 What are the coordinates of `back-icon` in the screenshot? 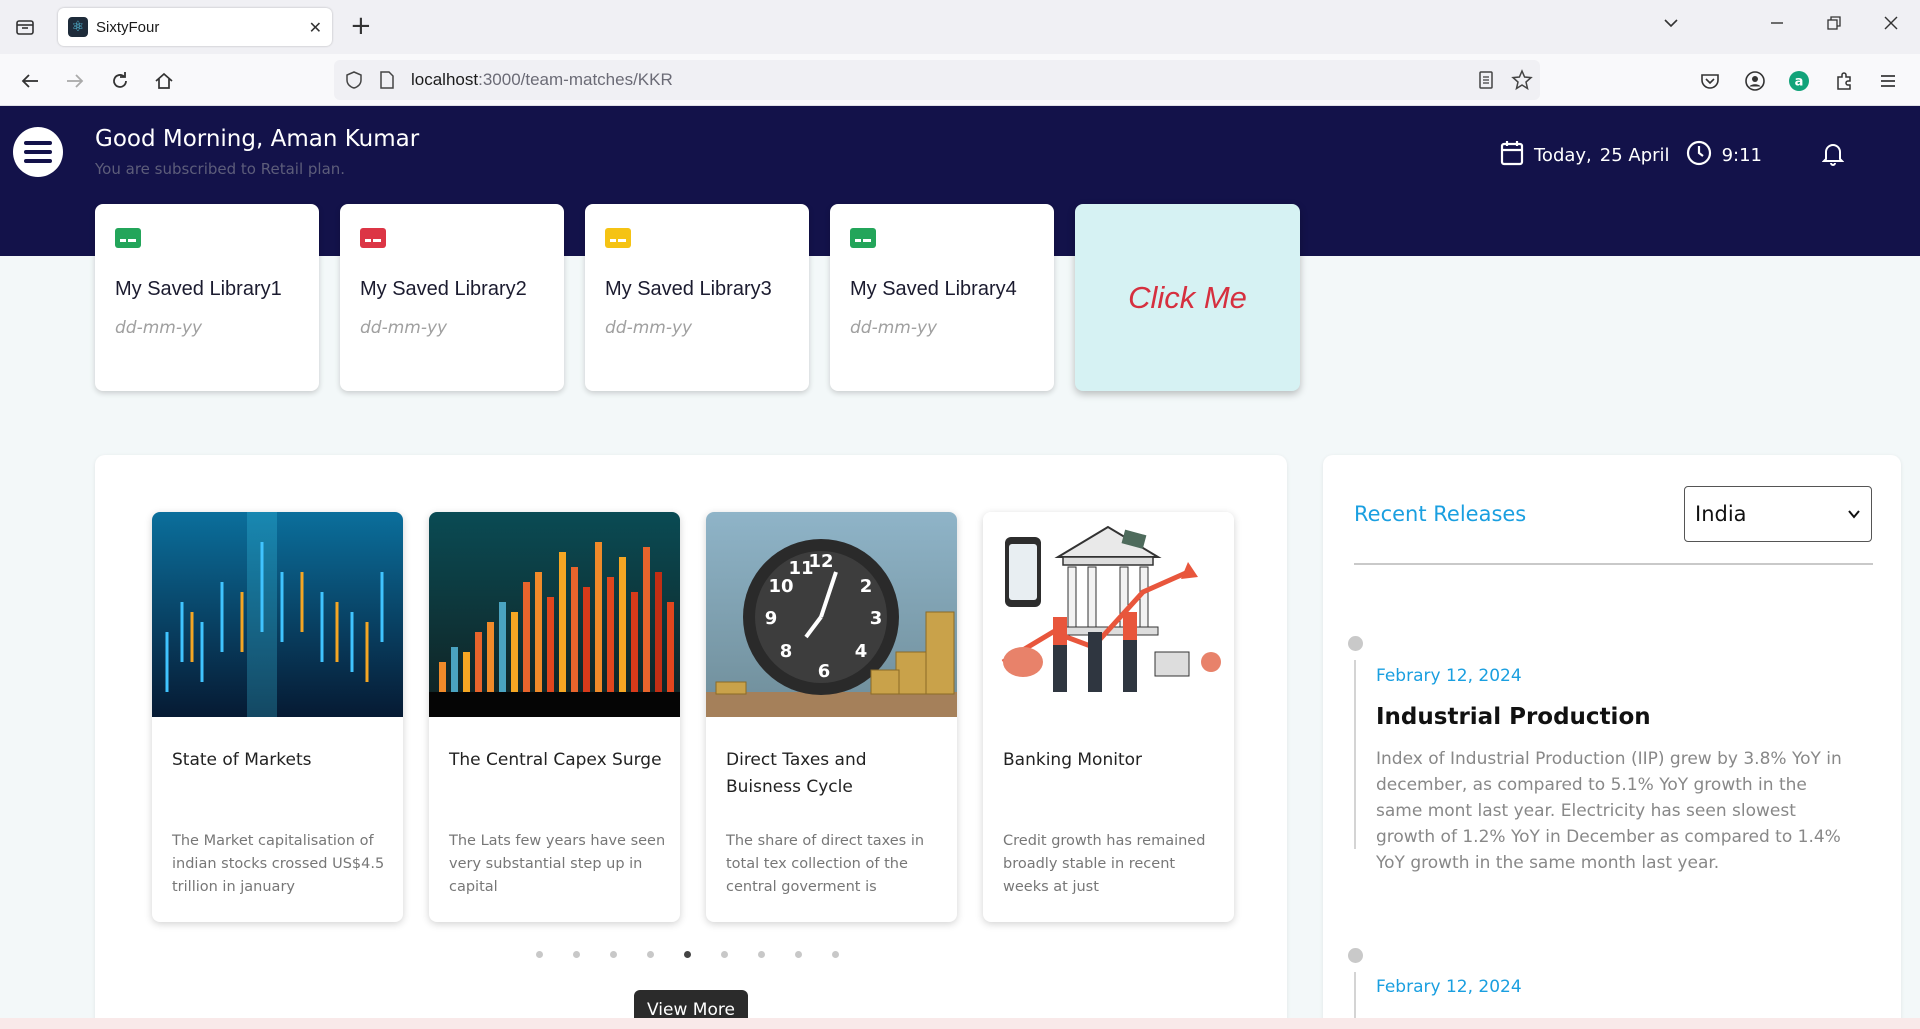 It's located at (30, 81).